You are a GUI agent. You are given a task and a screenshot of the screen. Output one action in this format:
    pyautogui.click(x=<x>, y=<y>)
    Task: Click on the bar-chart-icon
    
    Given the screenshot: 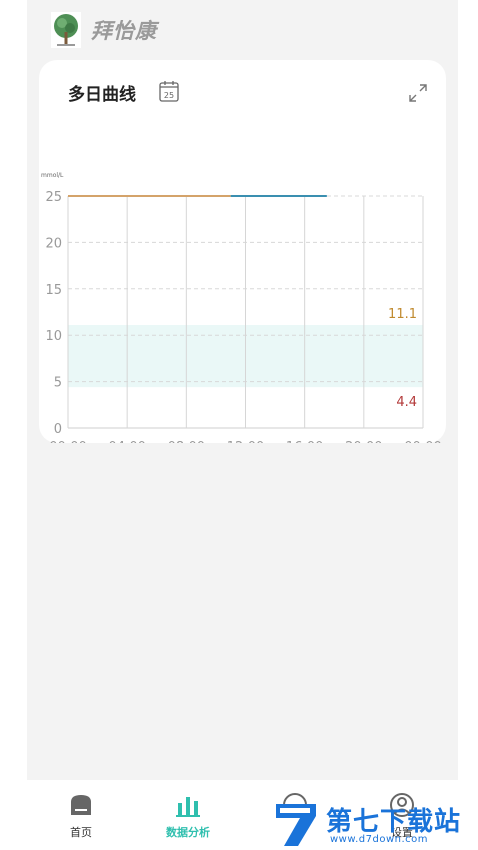 What is the action you would take?
    pyautogui.click(x=188, y=807)
    